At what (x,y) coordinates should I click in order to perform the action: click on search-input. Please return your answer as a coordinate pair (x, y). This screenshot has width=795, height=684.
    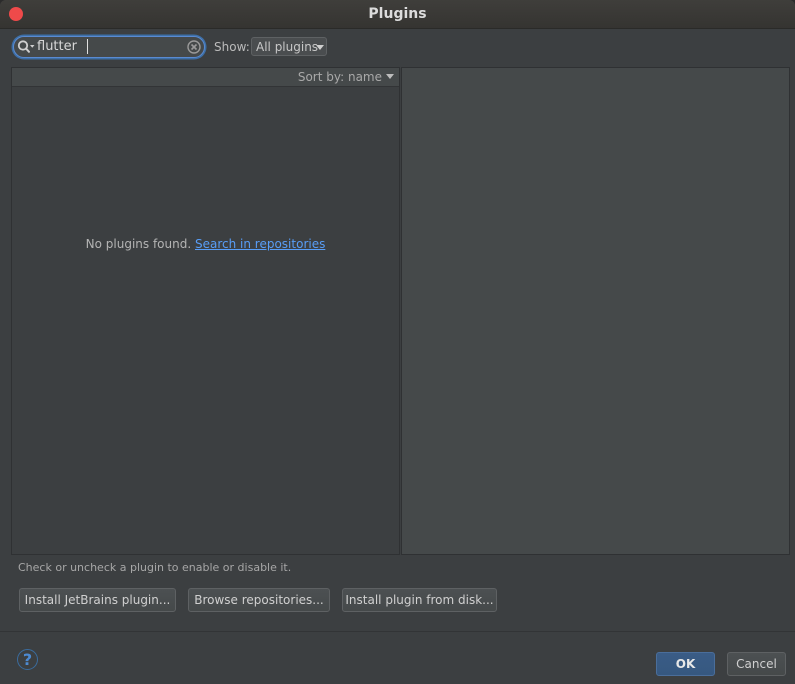
    Looking at the image, I should click on (112, 47).